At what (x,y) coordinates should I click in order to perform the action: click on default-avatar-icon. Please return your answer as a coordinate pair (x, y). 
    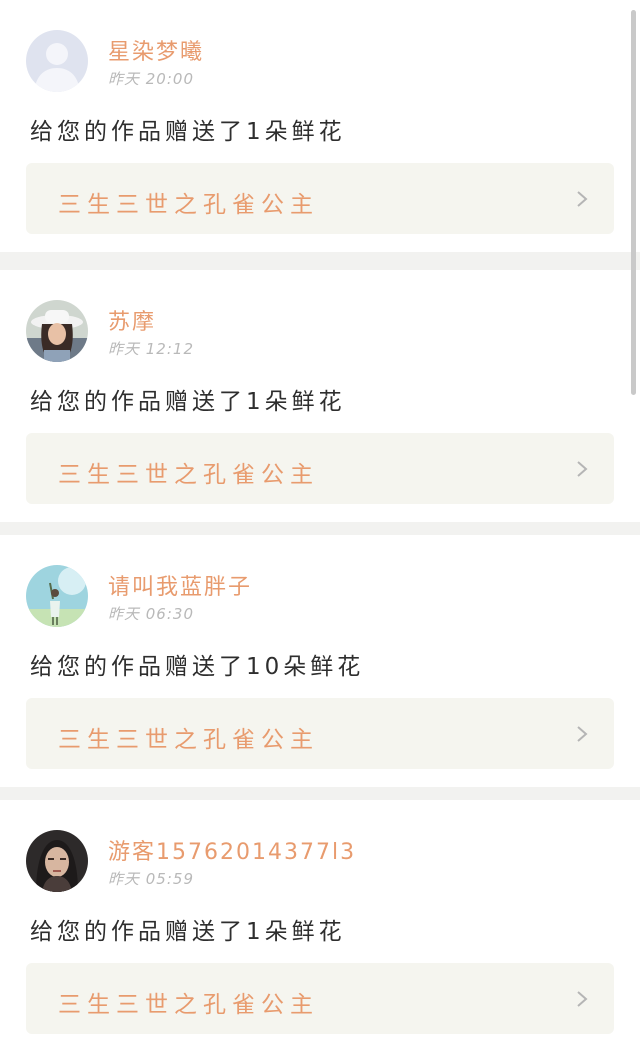
    Looking at the image, I should click on (57, 61).